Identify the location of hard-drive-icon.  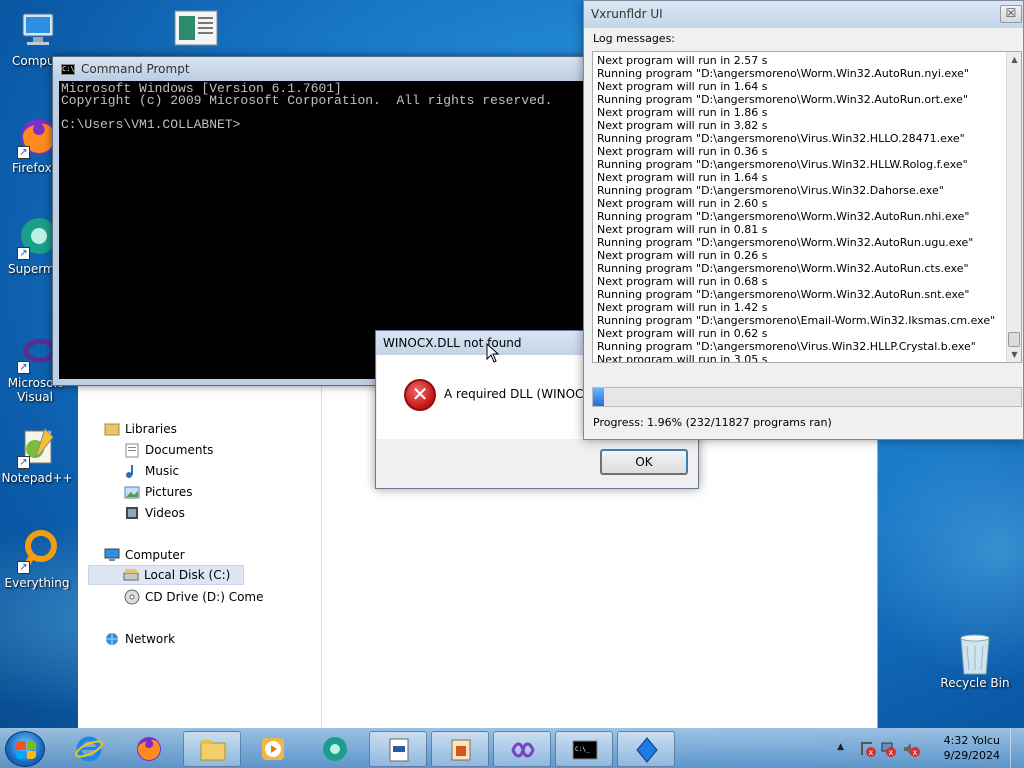
(131, 575).